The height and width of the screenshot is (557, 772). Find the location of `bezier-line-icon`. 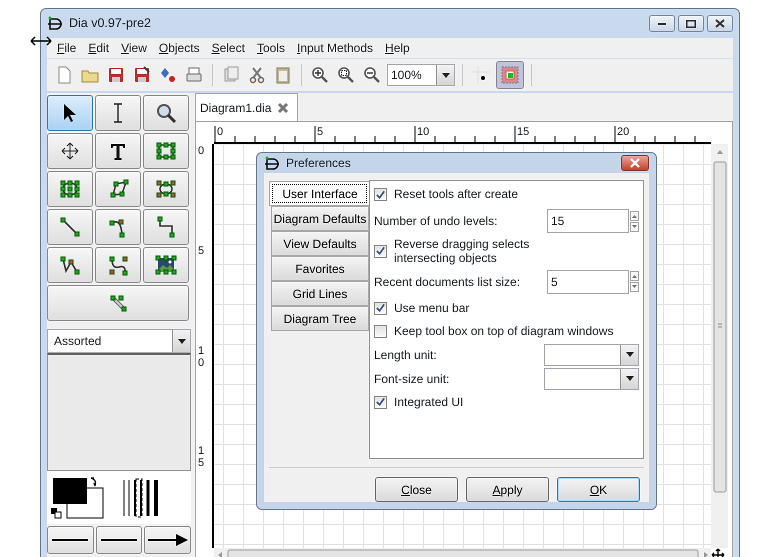

bezier-line-icon is located at coordinates (118, 265).